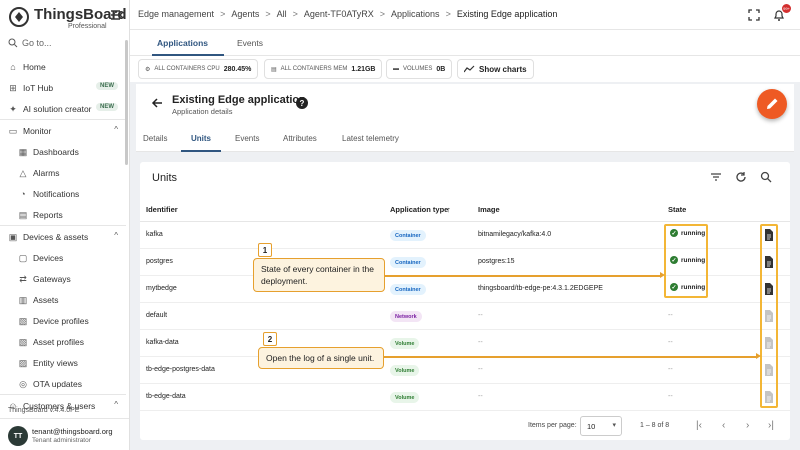 This screenshot has width=800, height=450. What do you see at coordinates (201, 138) in the screenshot?
I see `tab-units: Units` at bounding box center [201, 138].